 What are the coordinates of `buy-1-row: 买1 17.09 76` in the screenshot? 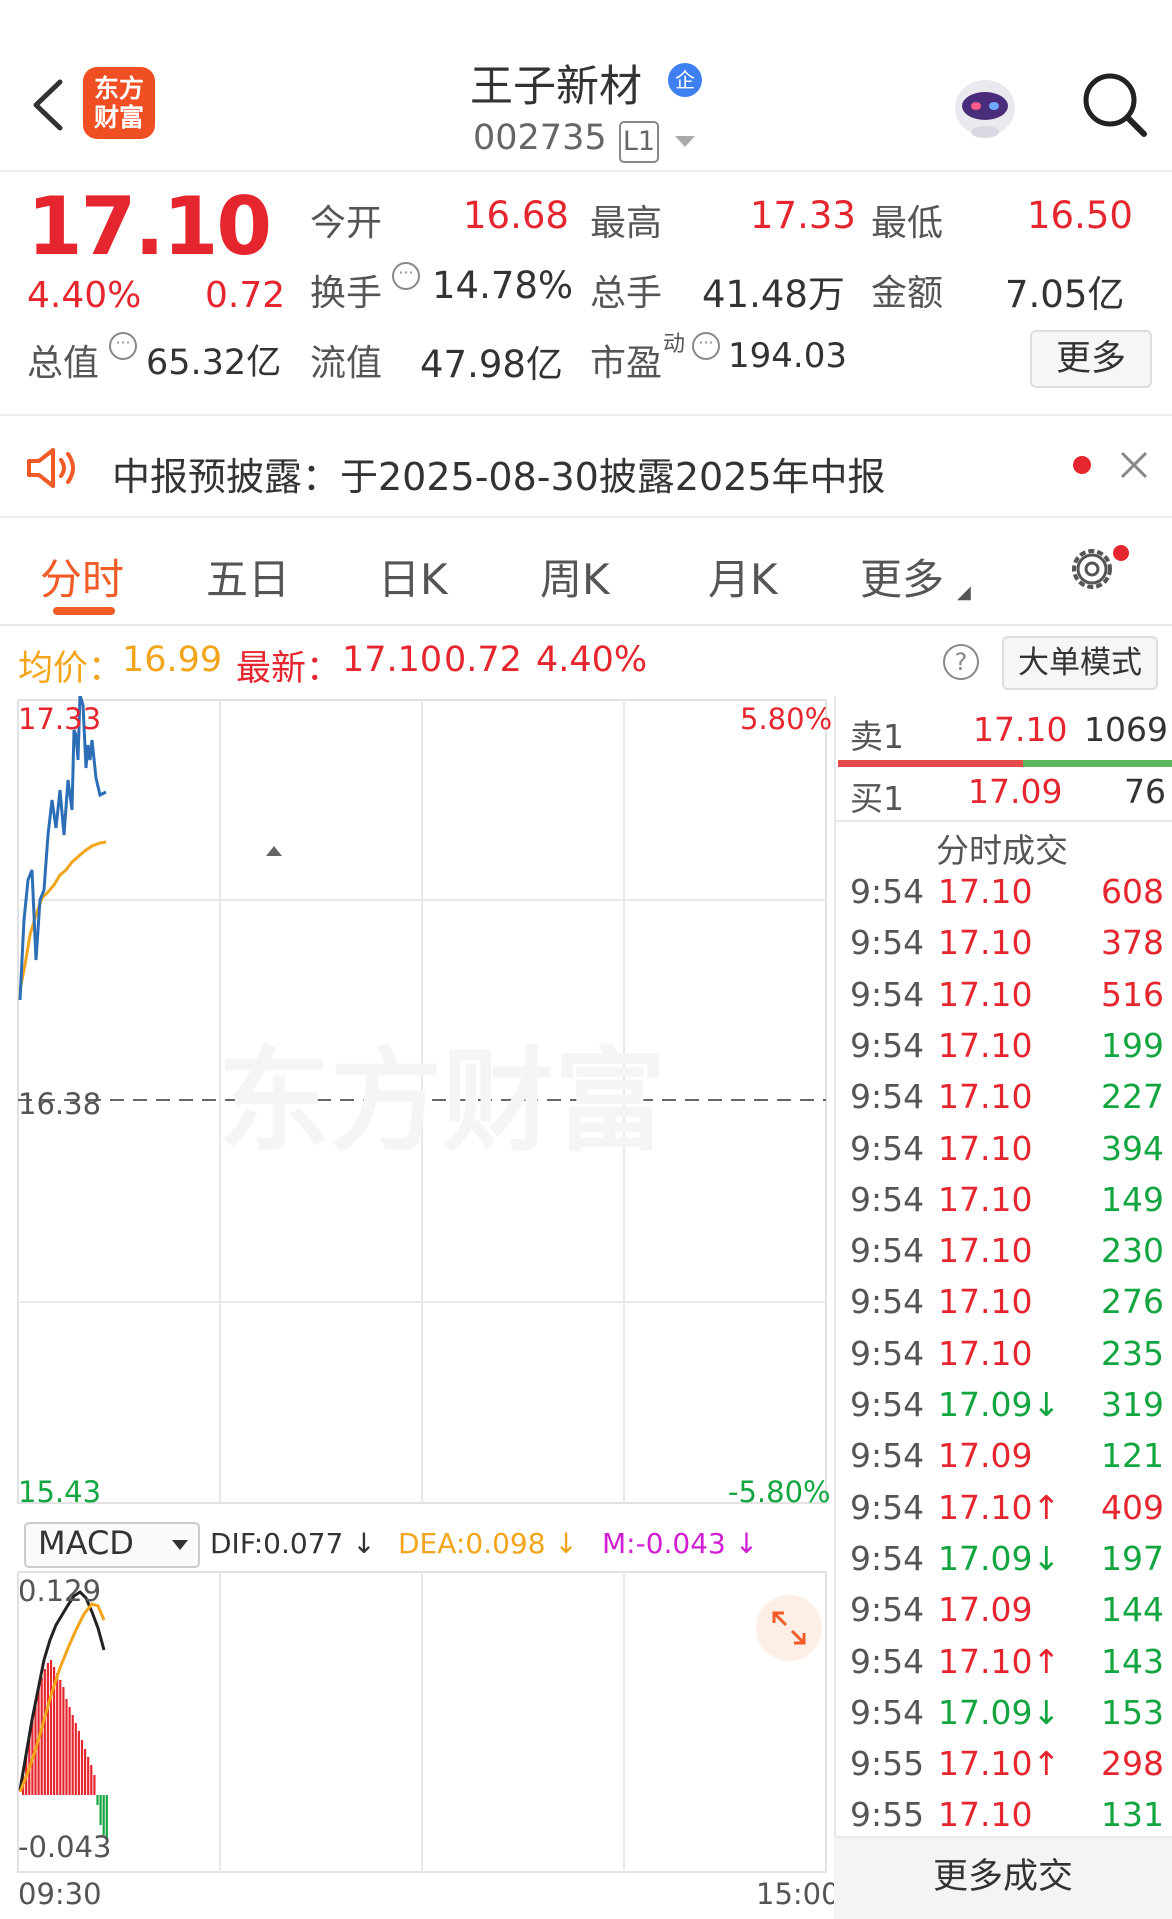 It's located at (1004, 797).